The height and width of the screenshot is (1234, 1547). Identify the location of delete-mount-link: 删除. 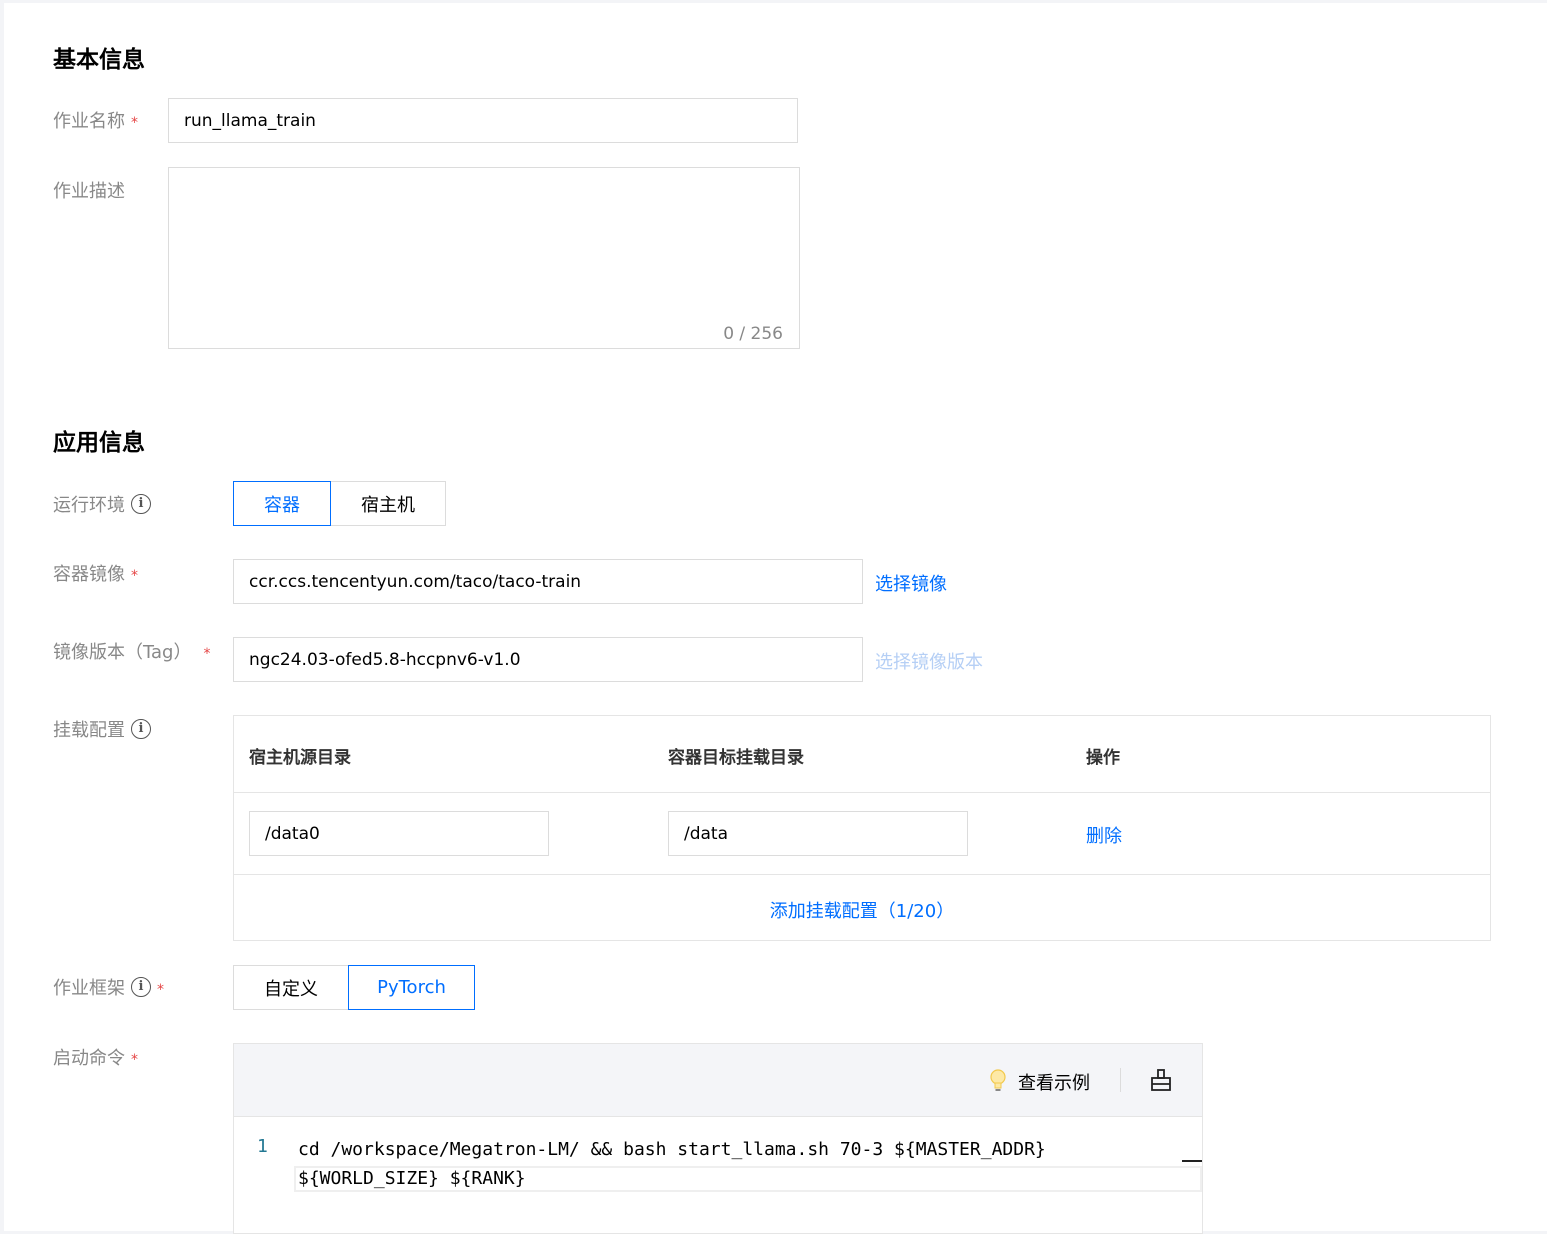
(1104, 835).